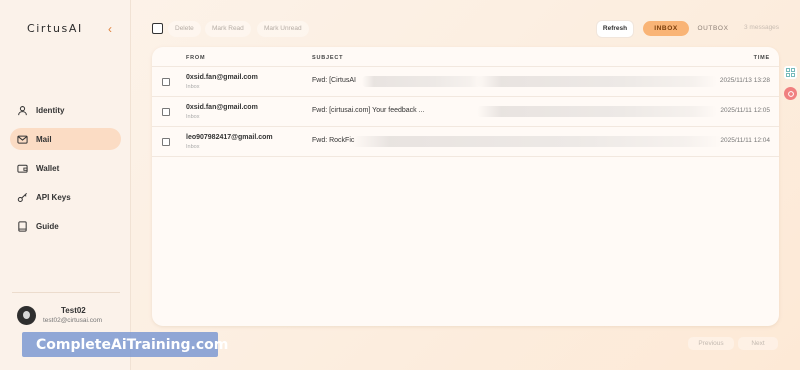  What do you see at coordinates (758, 343) in the screenshot?
I see `next-page-button: Next` at bounding box center [758, 343].